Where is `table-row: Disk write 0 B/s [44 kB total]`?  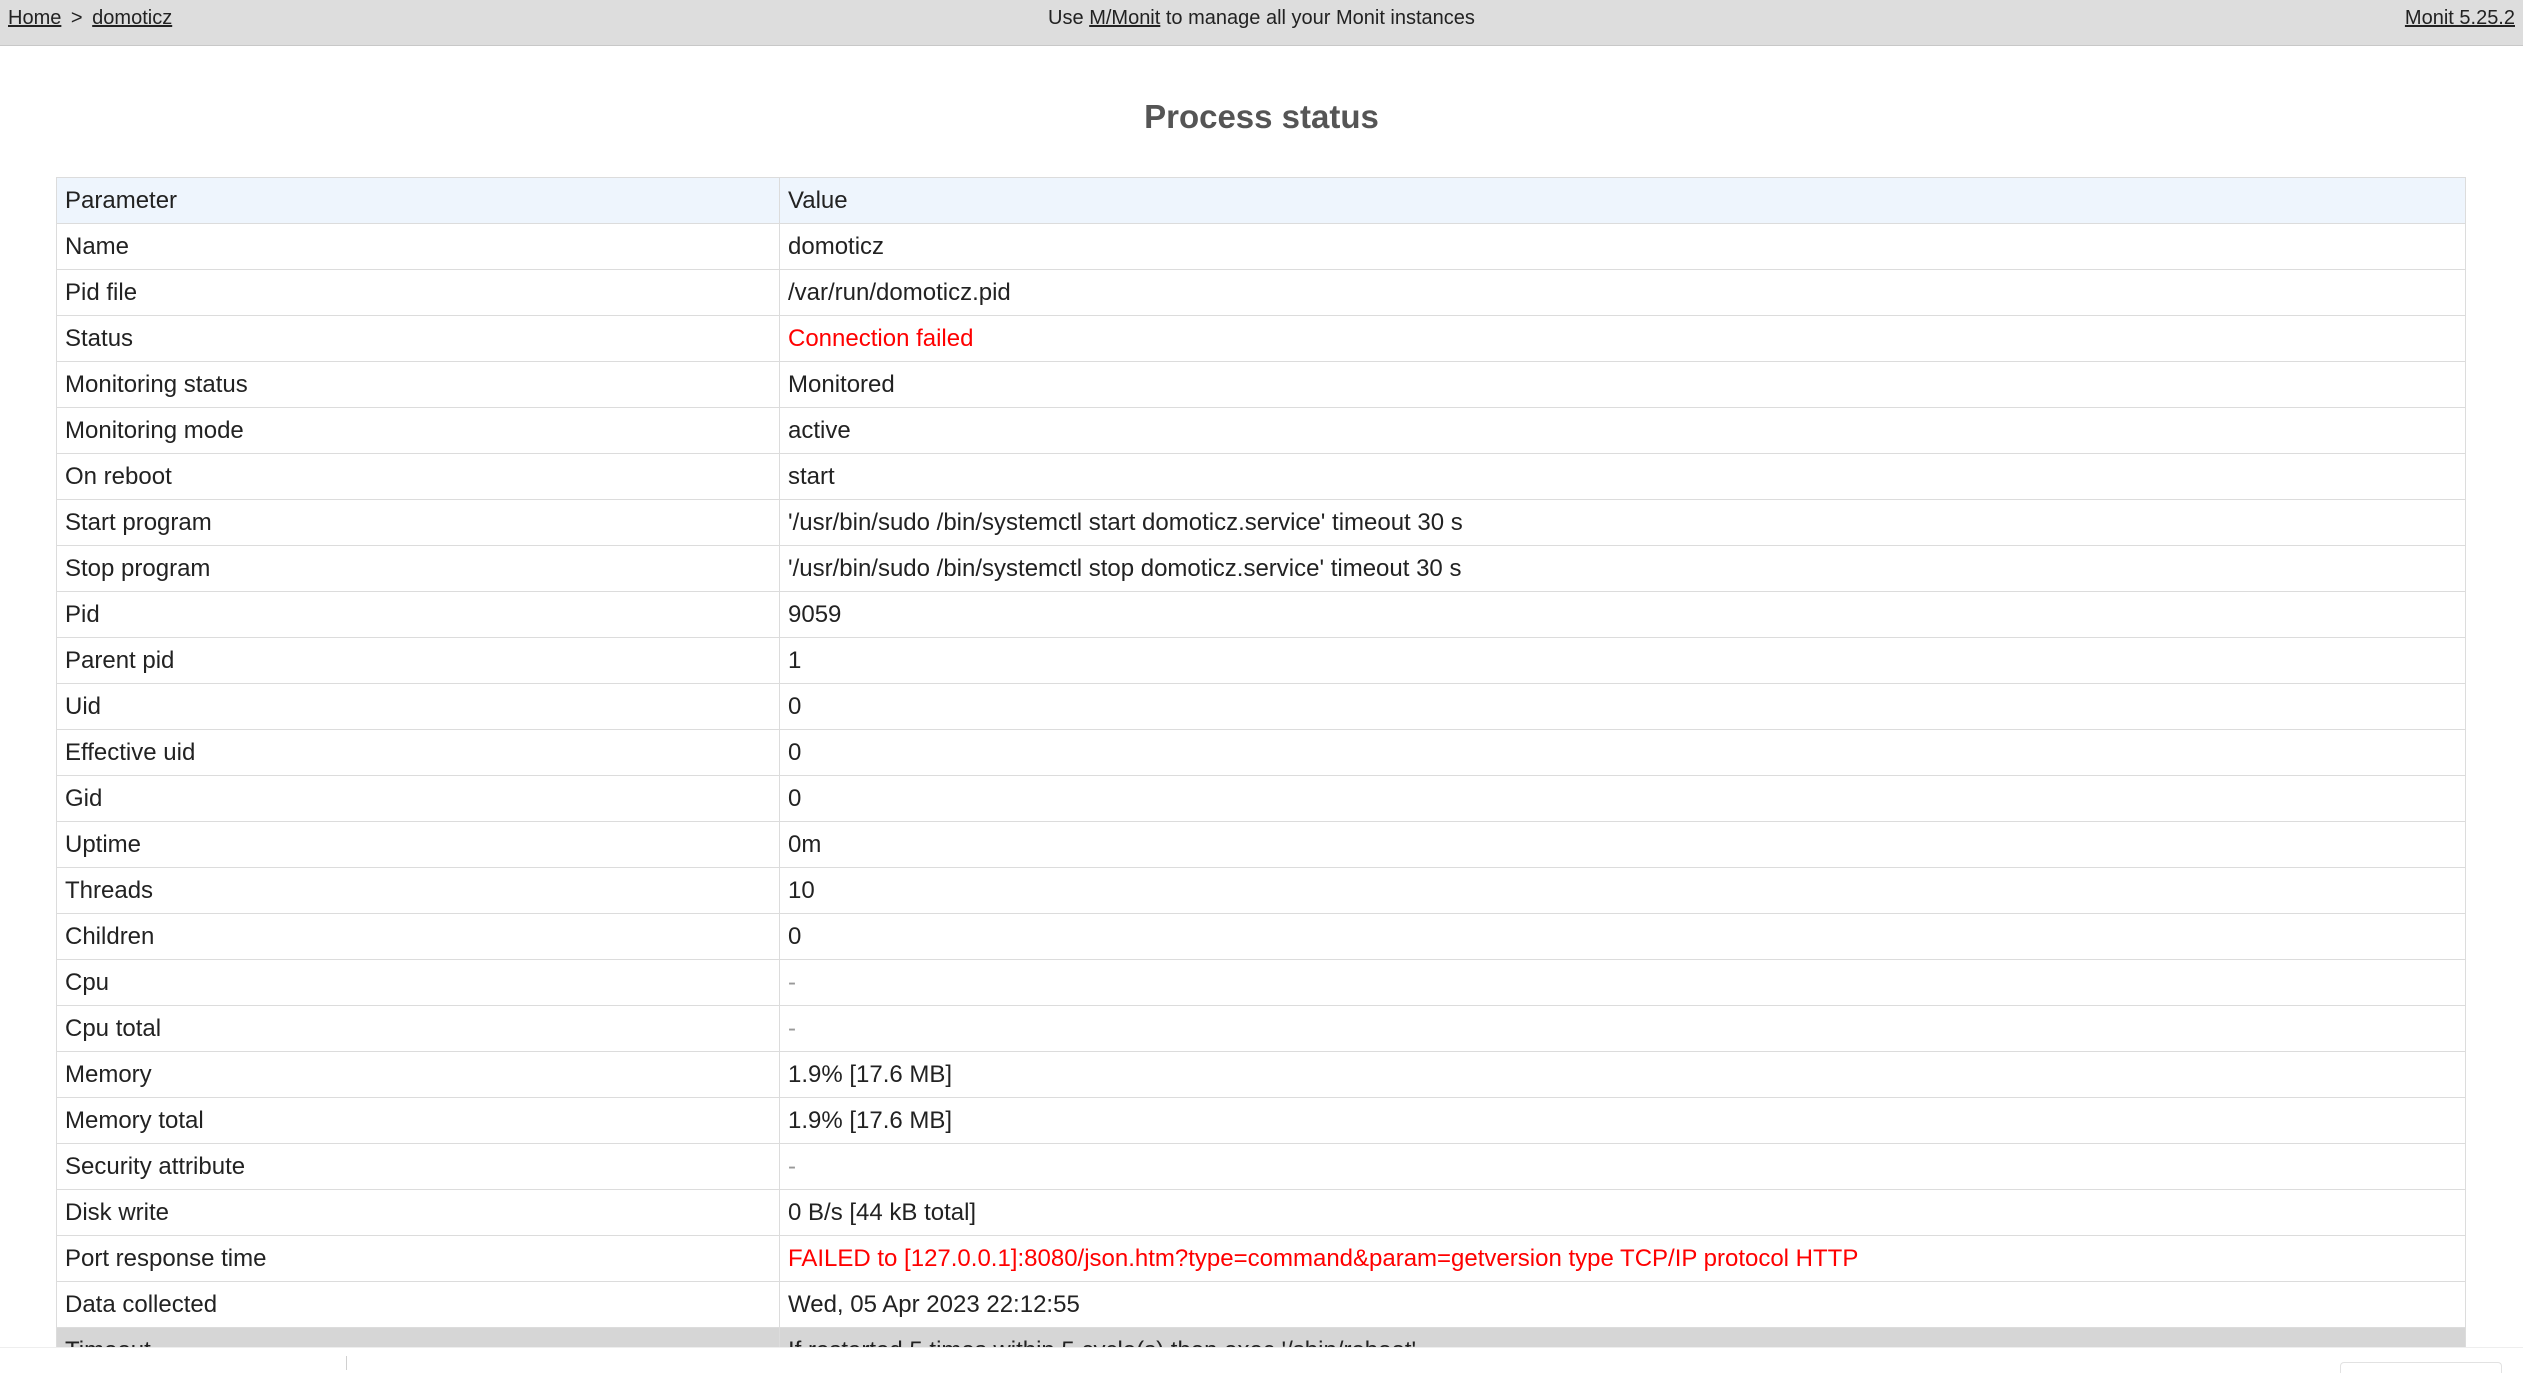 table-row: Disk write 0 B/s [44 kB total] is located at coordinates (1261, 1212).